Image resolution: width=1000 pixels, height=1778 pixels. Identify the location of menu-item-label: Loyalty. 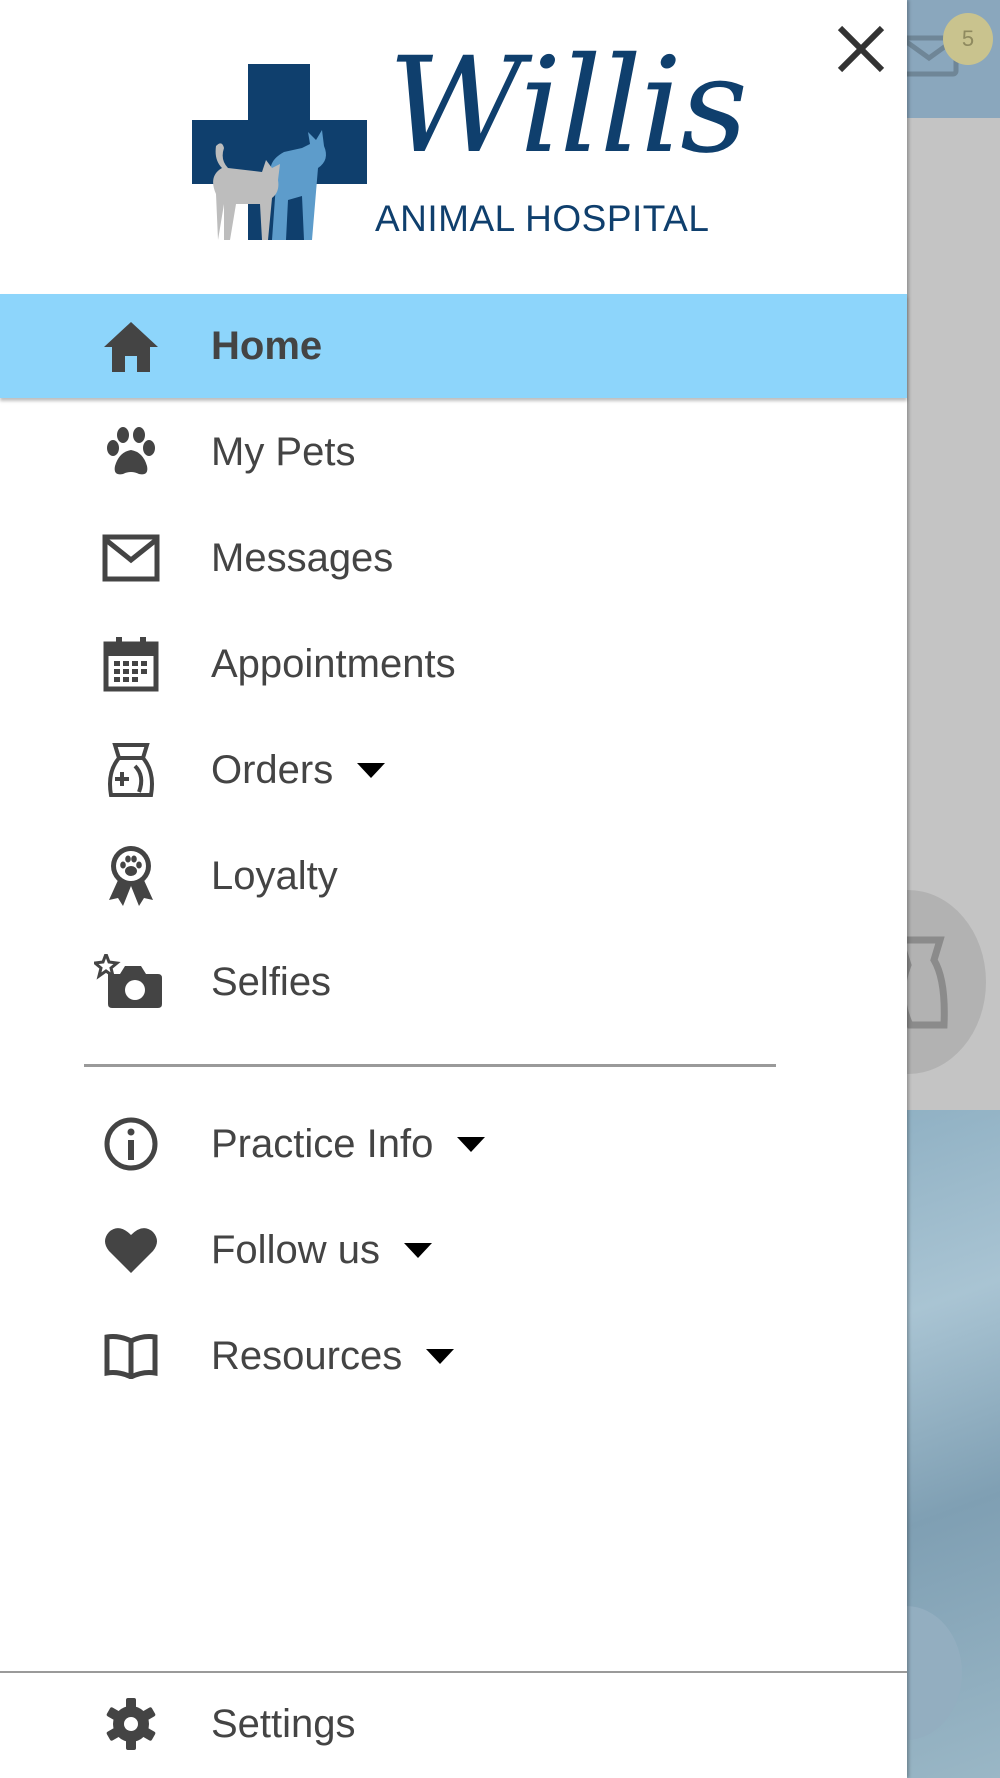
(274, 875).